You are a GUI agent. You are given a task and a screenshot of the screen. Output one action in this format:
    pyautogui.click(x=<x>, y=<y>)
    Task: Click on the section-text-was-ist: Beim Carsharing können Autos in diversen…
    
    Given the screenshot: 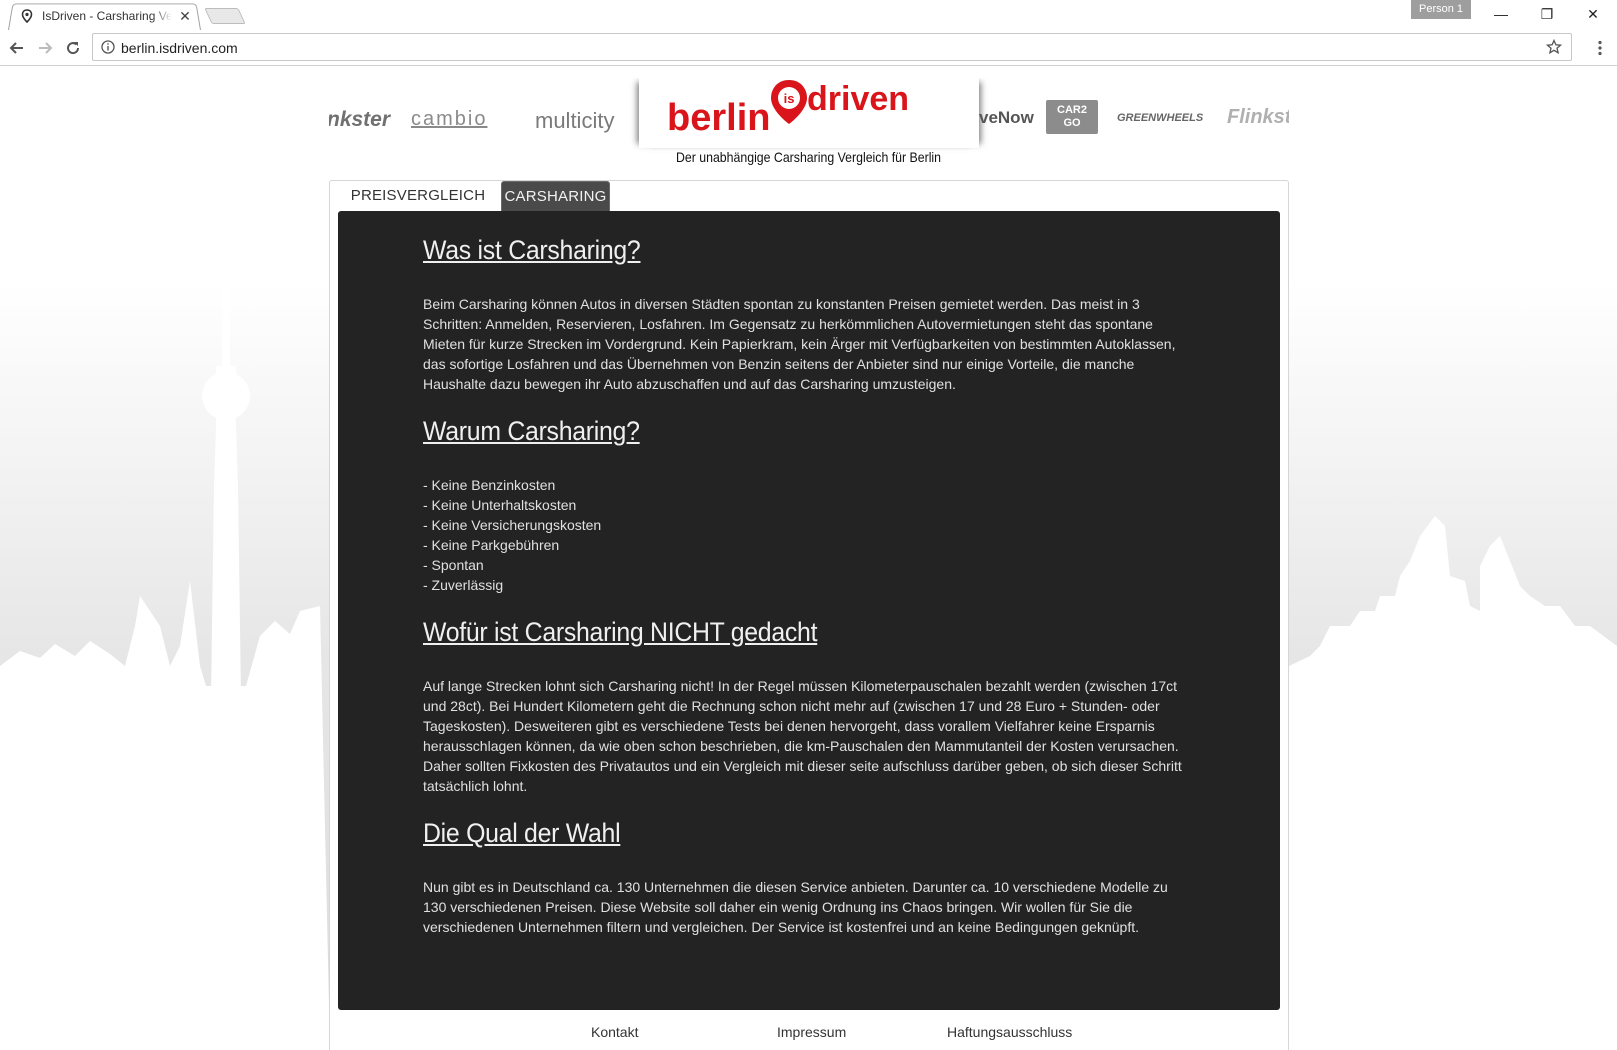 What is the action you would take?
    pyautogui.click(x=799, y=344)
    